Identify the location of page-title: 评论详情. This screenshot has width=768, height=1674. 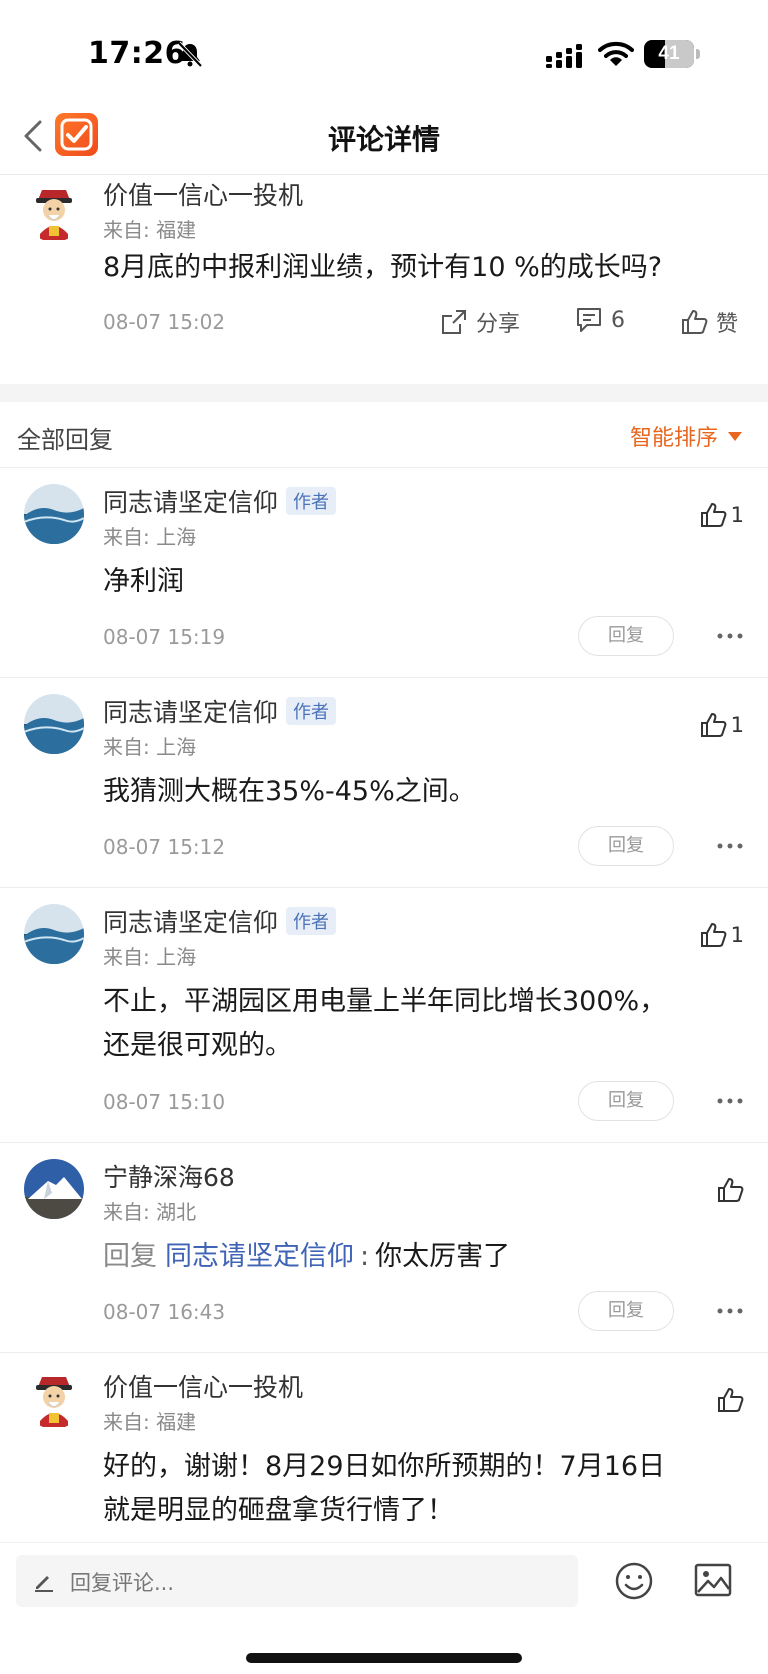
(383, 139).